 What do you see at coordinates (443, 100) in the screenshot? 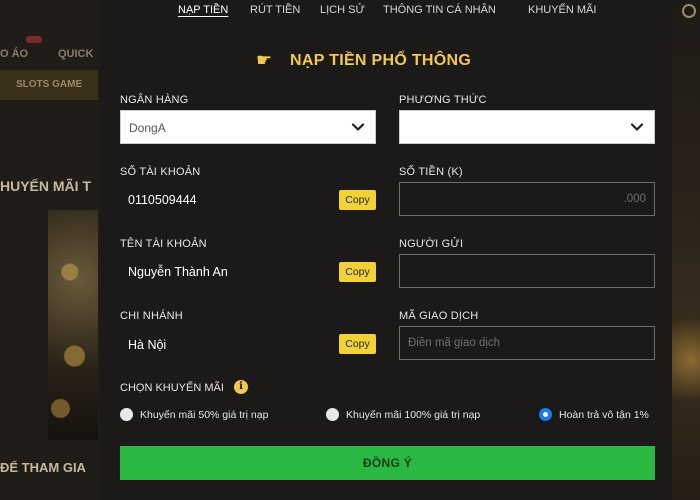
I see `method-label: PHƯƠNG THỨC` at bounding box center [443, 100].